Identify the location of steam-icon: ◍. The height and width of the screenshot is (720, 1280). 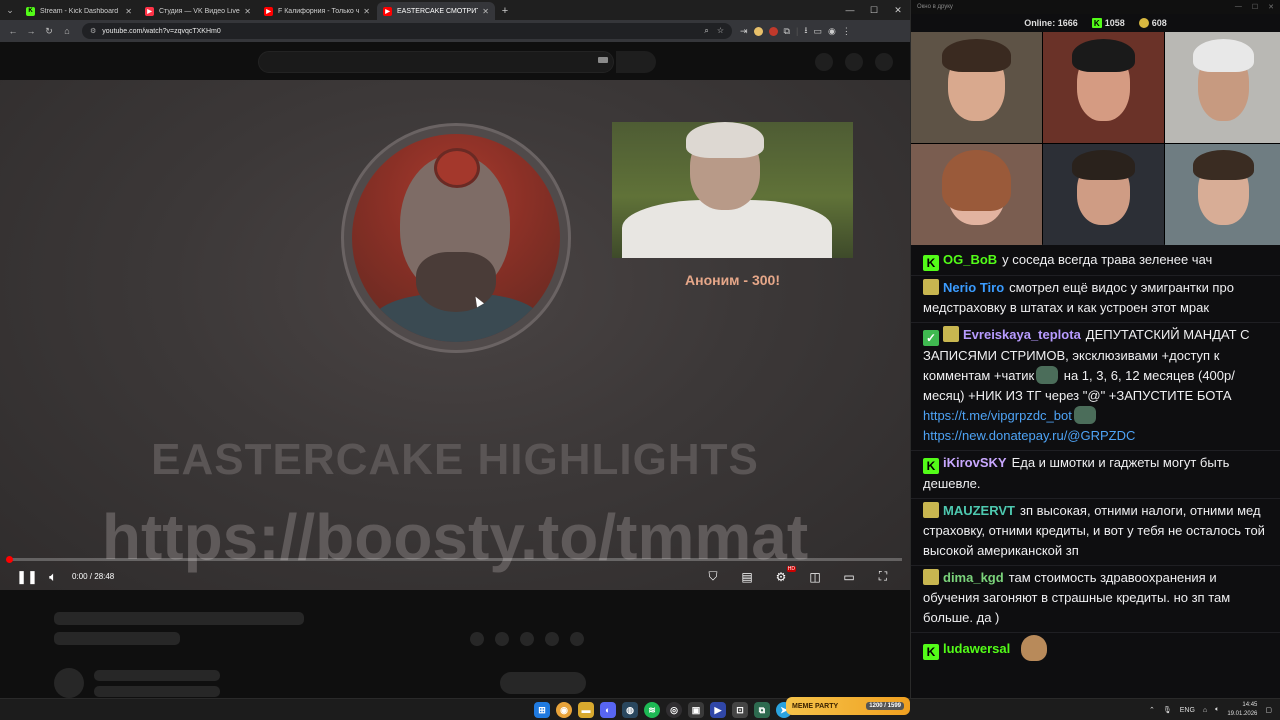
(630, 710).